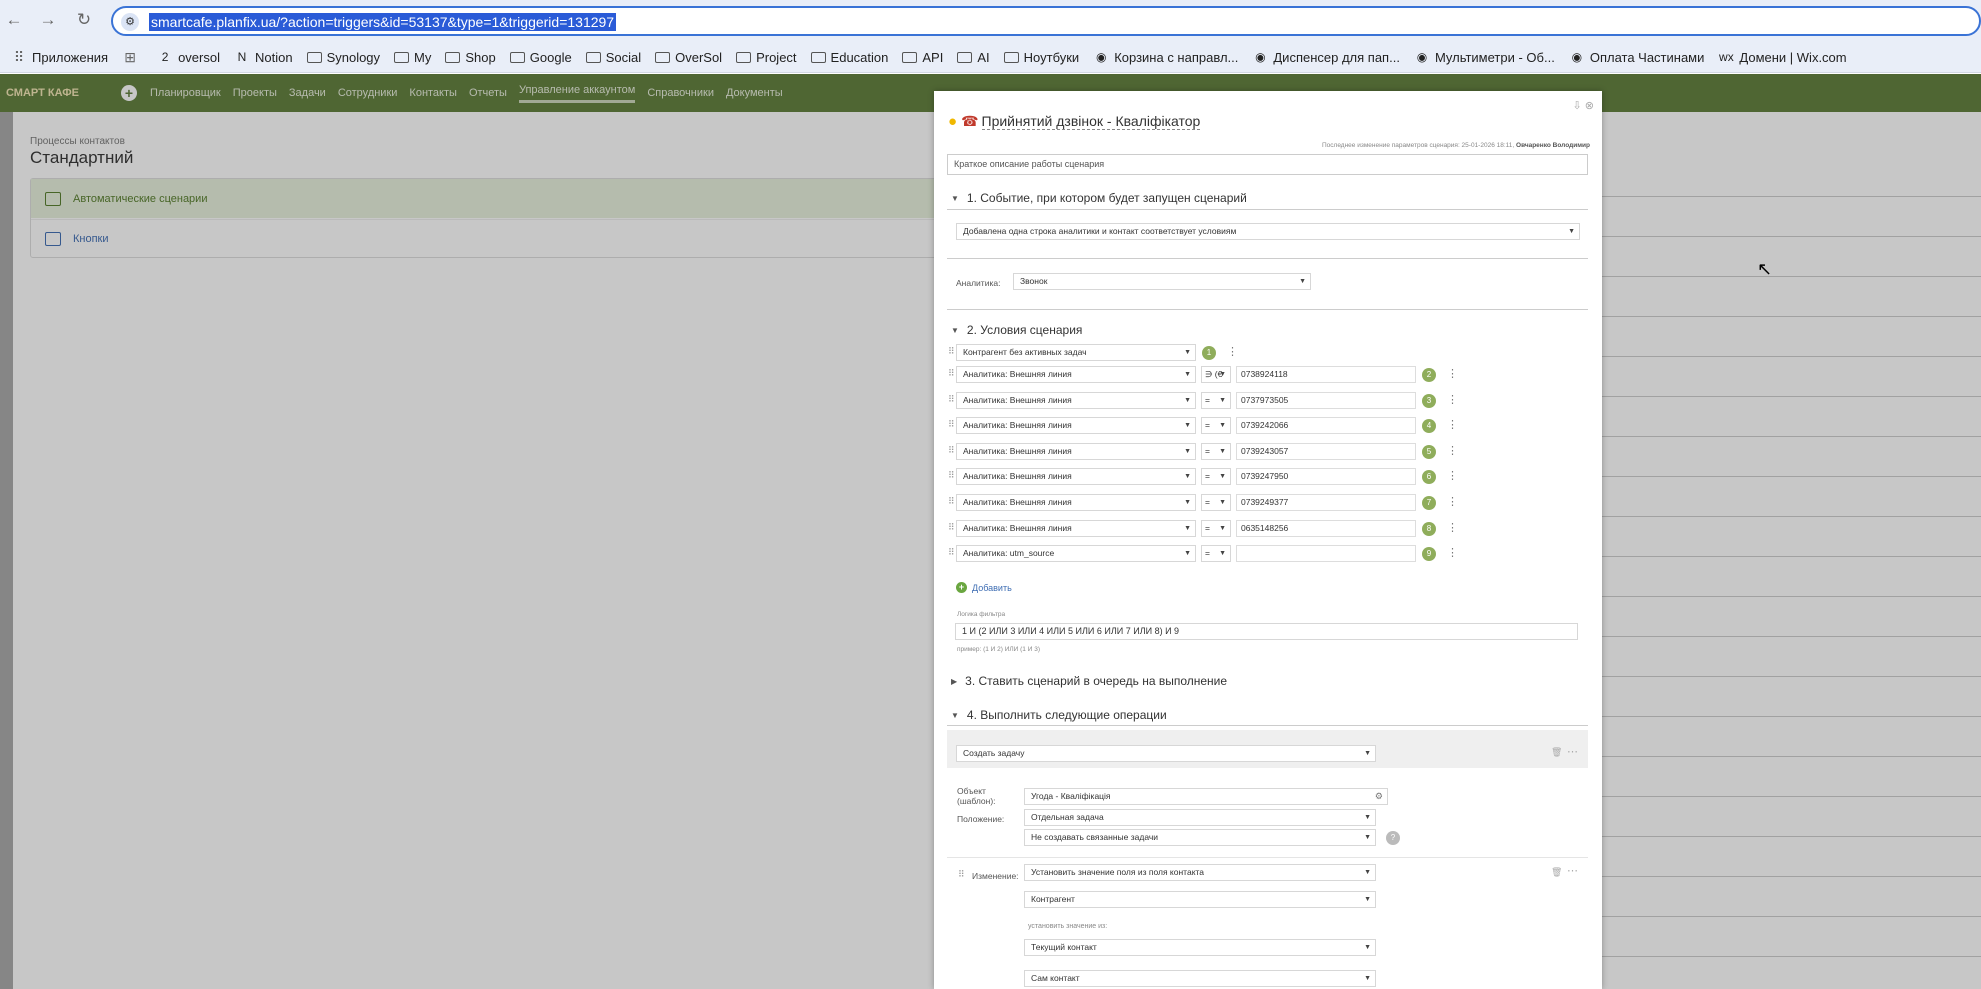  Describe the element at coordinates (1042, 57) in the screenshot. I see `bookmark-item: Ноутбуки` at that location.